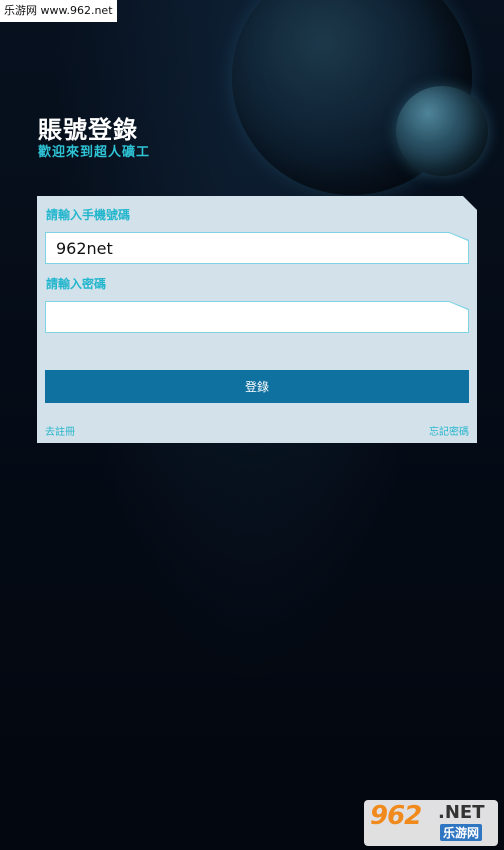  What do you see at coordinates (60, 430) in the screenshot?
I see `register-link: 去註冊` at bounding box center [60, 430].